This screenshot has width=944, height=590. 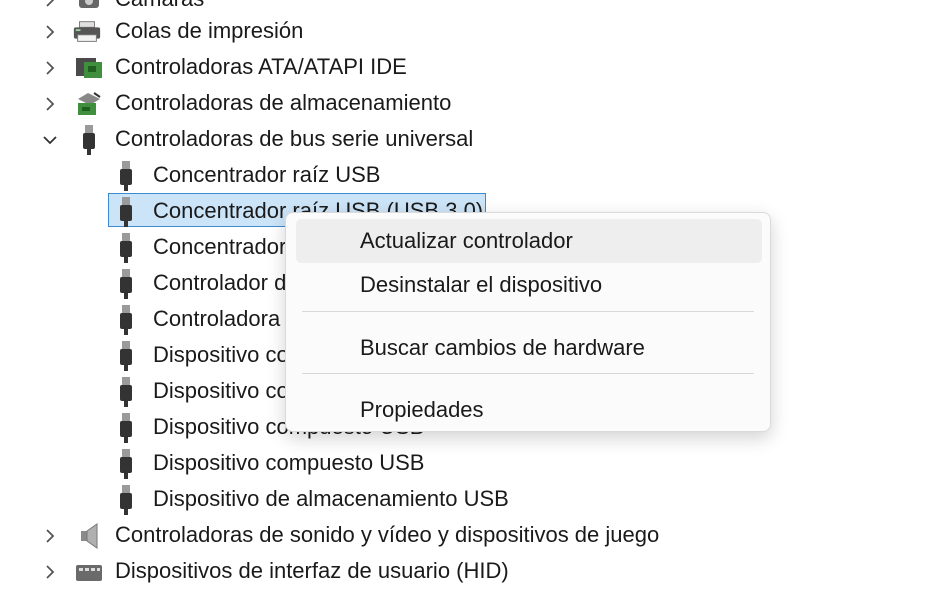 I want to click on tree-item-label: Colas de impresión, so click(x=209, y=30).